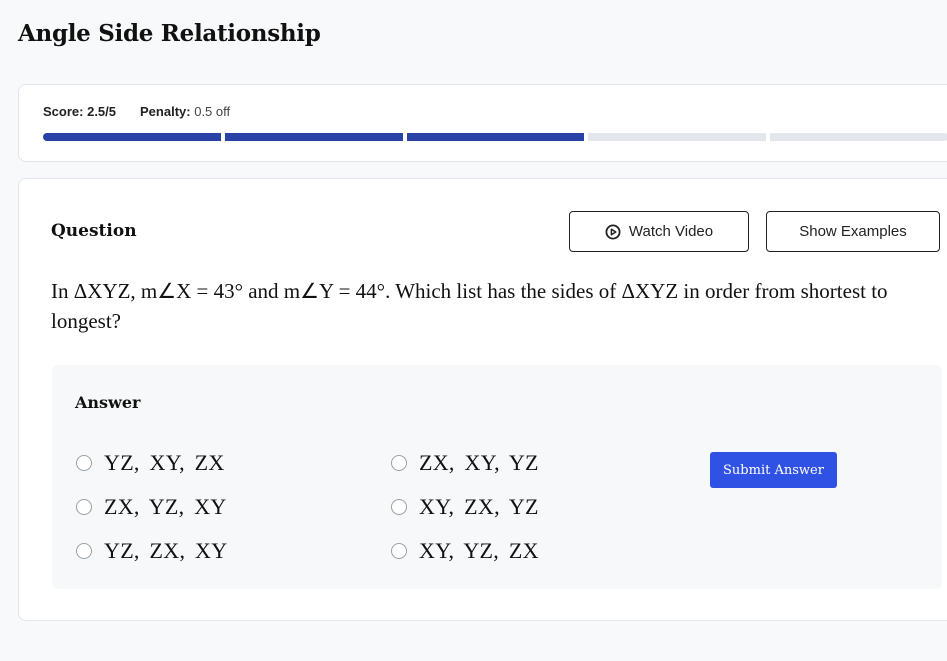 This screenshot has width=947, height=661. I want to click on answer-option-label: XY, YZ, ZX, so click(479, 550).